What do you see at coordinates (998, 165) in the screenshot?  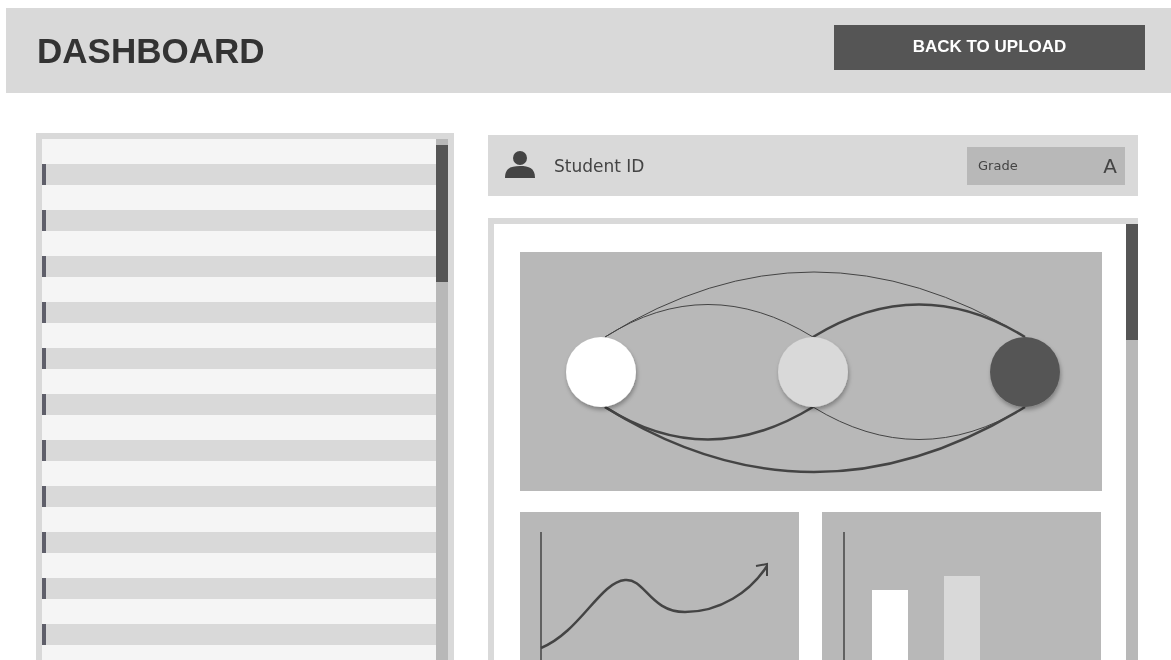 I see `grade-label: Grade` at bounding box center [998, 165].